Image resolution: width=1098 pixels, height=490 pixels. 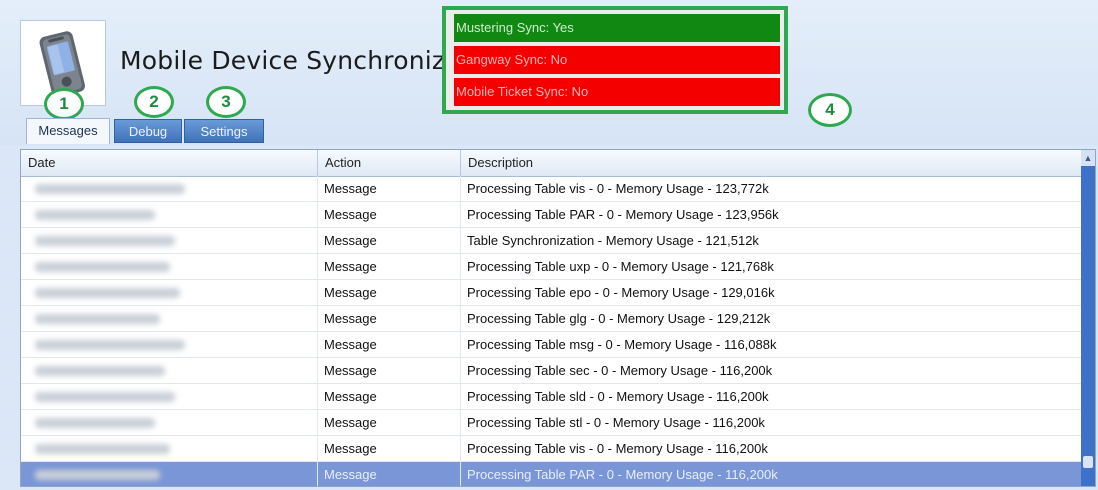 What do you see at coordinates (226, 102) in the screenshot?
I see `callout-3: 3` at bounding box center [226, 102].